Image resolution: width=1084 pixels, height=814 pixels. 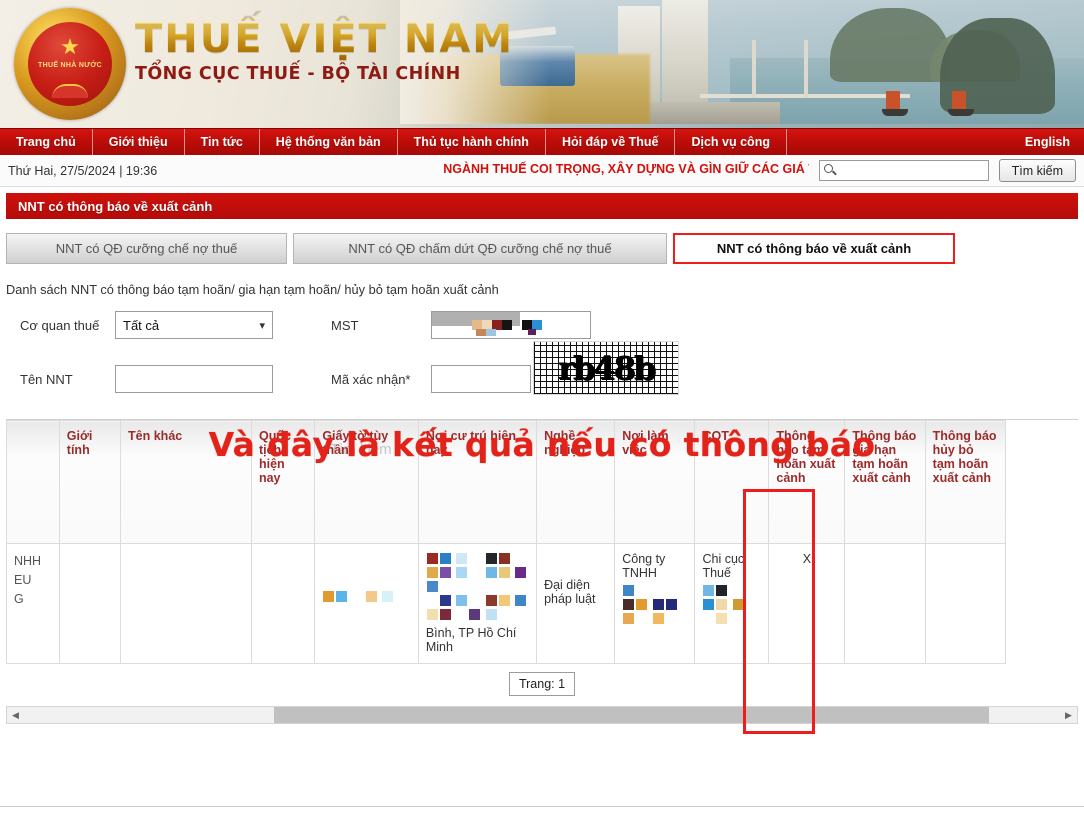 I want to click on nav-item-hoi-dap-ve-thue: Hỏi đáp về Thuế, so click(x=611, y=142).